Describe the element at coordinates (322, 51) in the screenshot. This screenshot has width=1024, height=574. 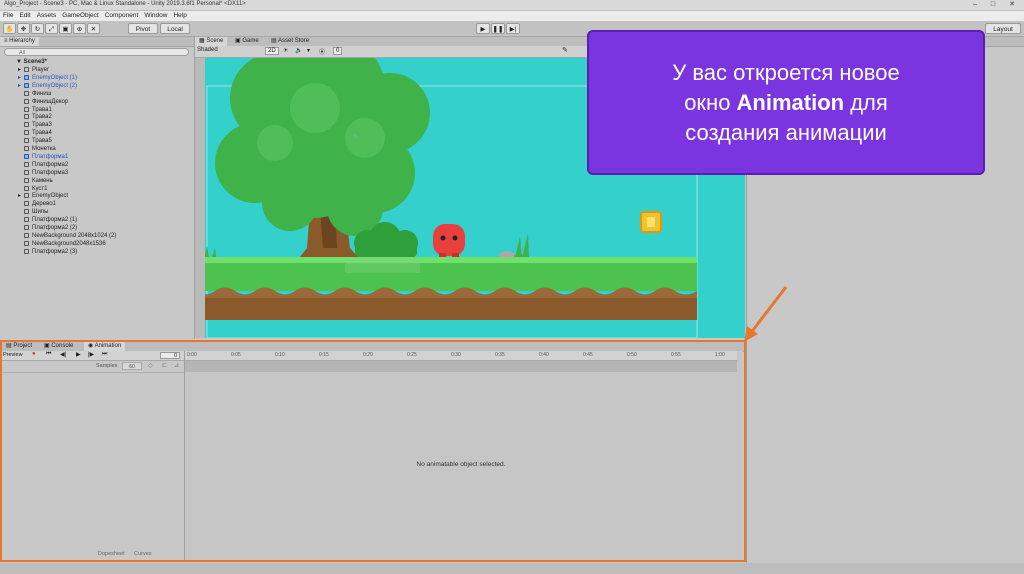
I see `visibility-icon: ⦿` at that location.